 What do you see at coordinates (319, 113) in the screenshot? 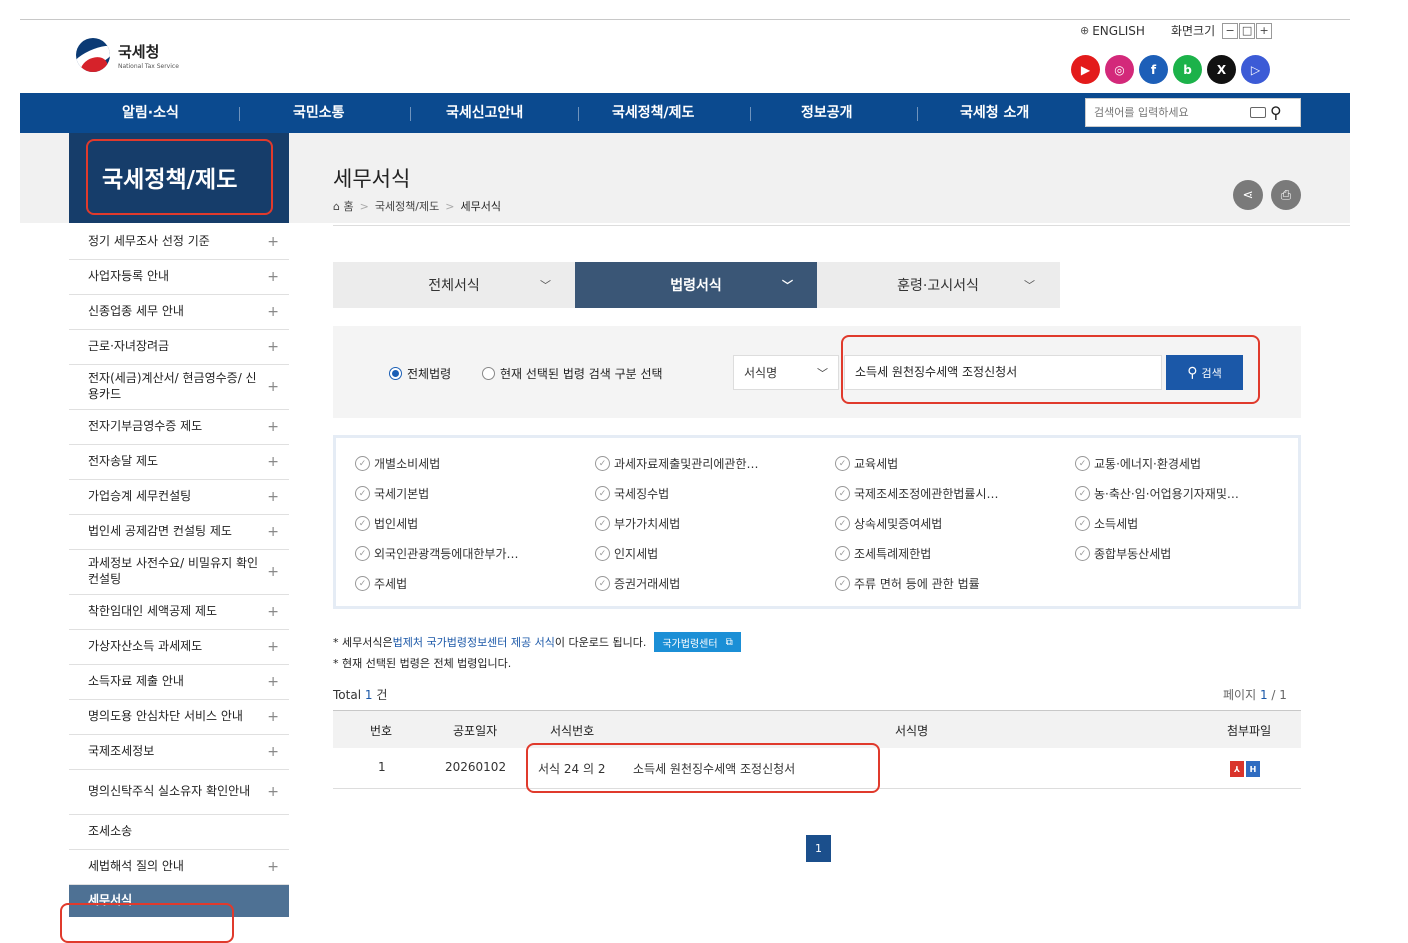
I see `nav-item-2: 국민소통` at bounding box center [319, 113].